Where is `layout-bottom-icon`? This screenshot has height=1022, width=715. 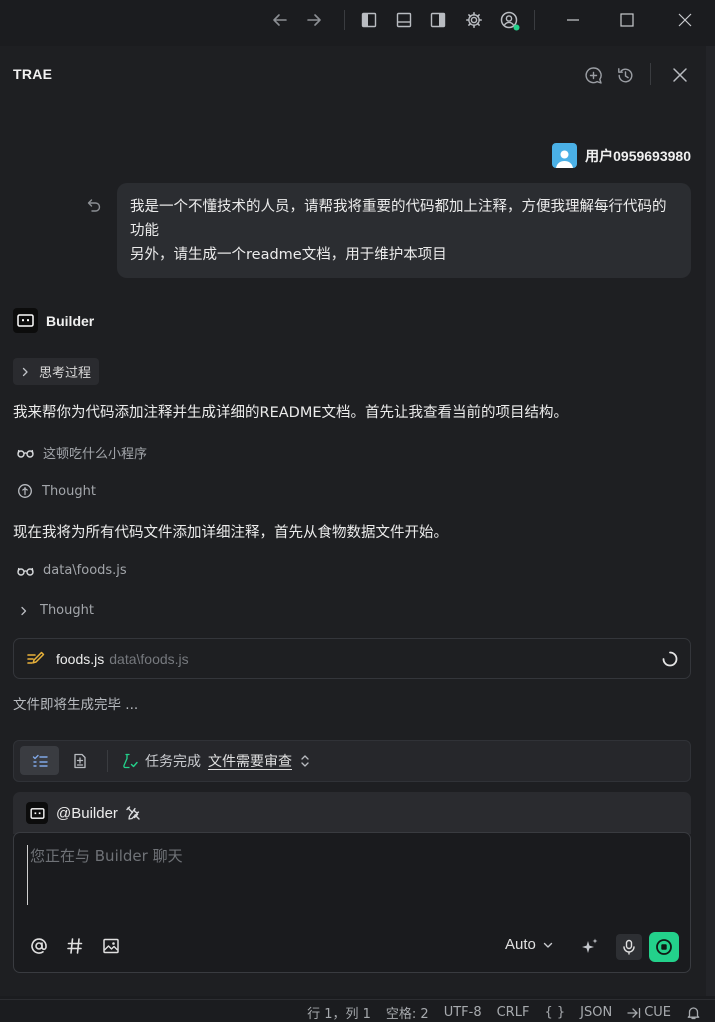 layout-bottom-icon is located at coordinates (404, 20).